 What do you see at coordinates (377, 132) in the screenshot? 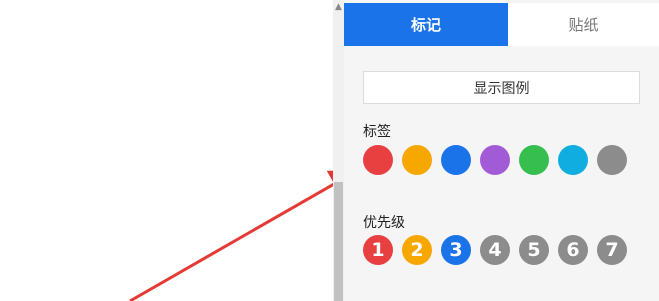
I see `tag-section-title: 标签` at bounding box center [377, 132].